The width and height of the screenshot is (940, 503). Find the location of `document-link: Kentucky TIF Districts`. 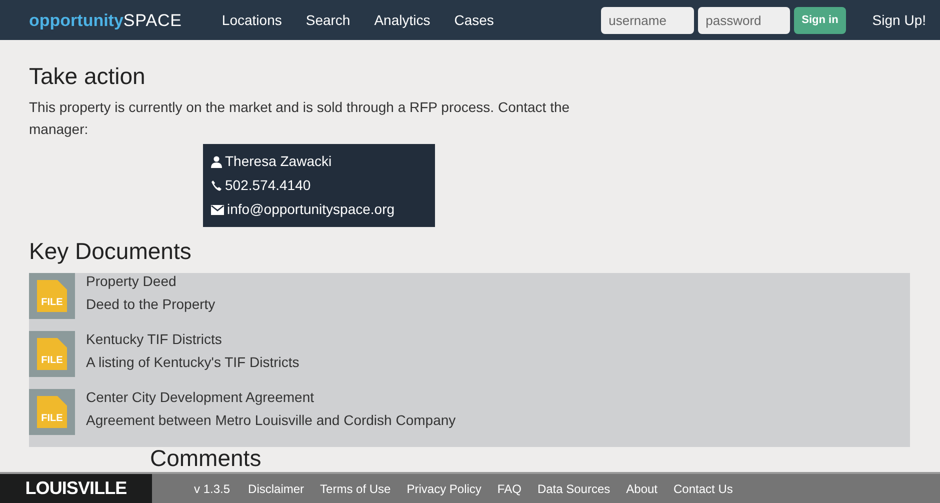

document-link: Kentucky TIF Districts is located at coordinates (193, 339).